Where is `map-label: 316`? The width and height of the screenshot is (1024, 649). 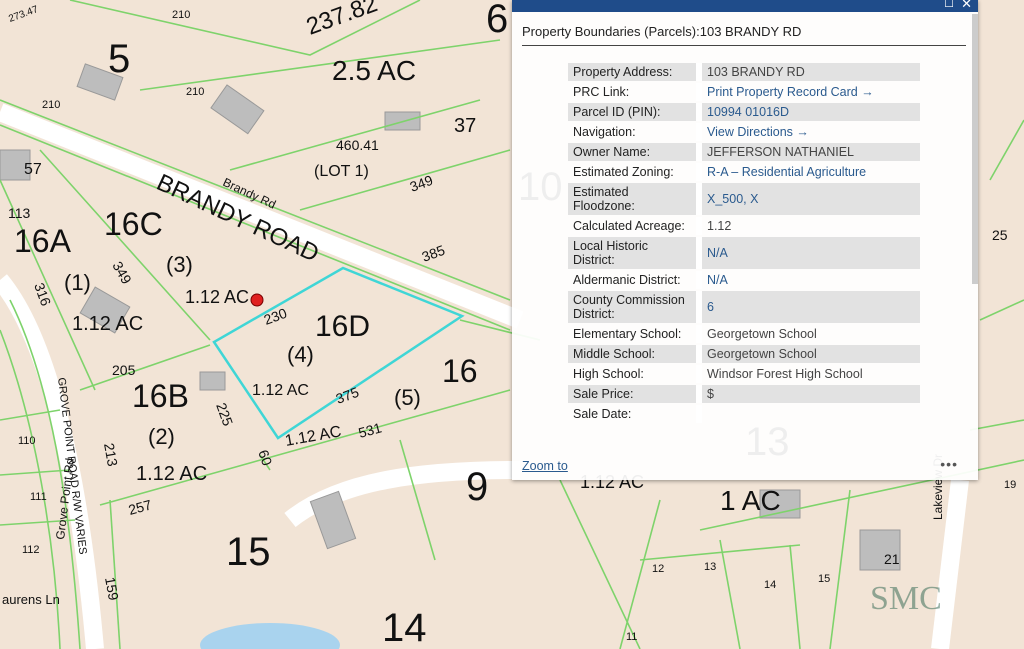
map-label: 316 is located at coordinates (42, 295).